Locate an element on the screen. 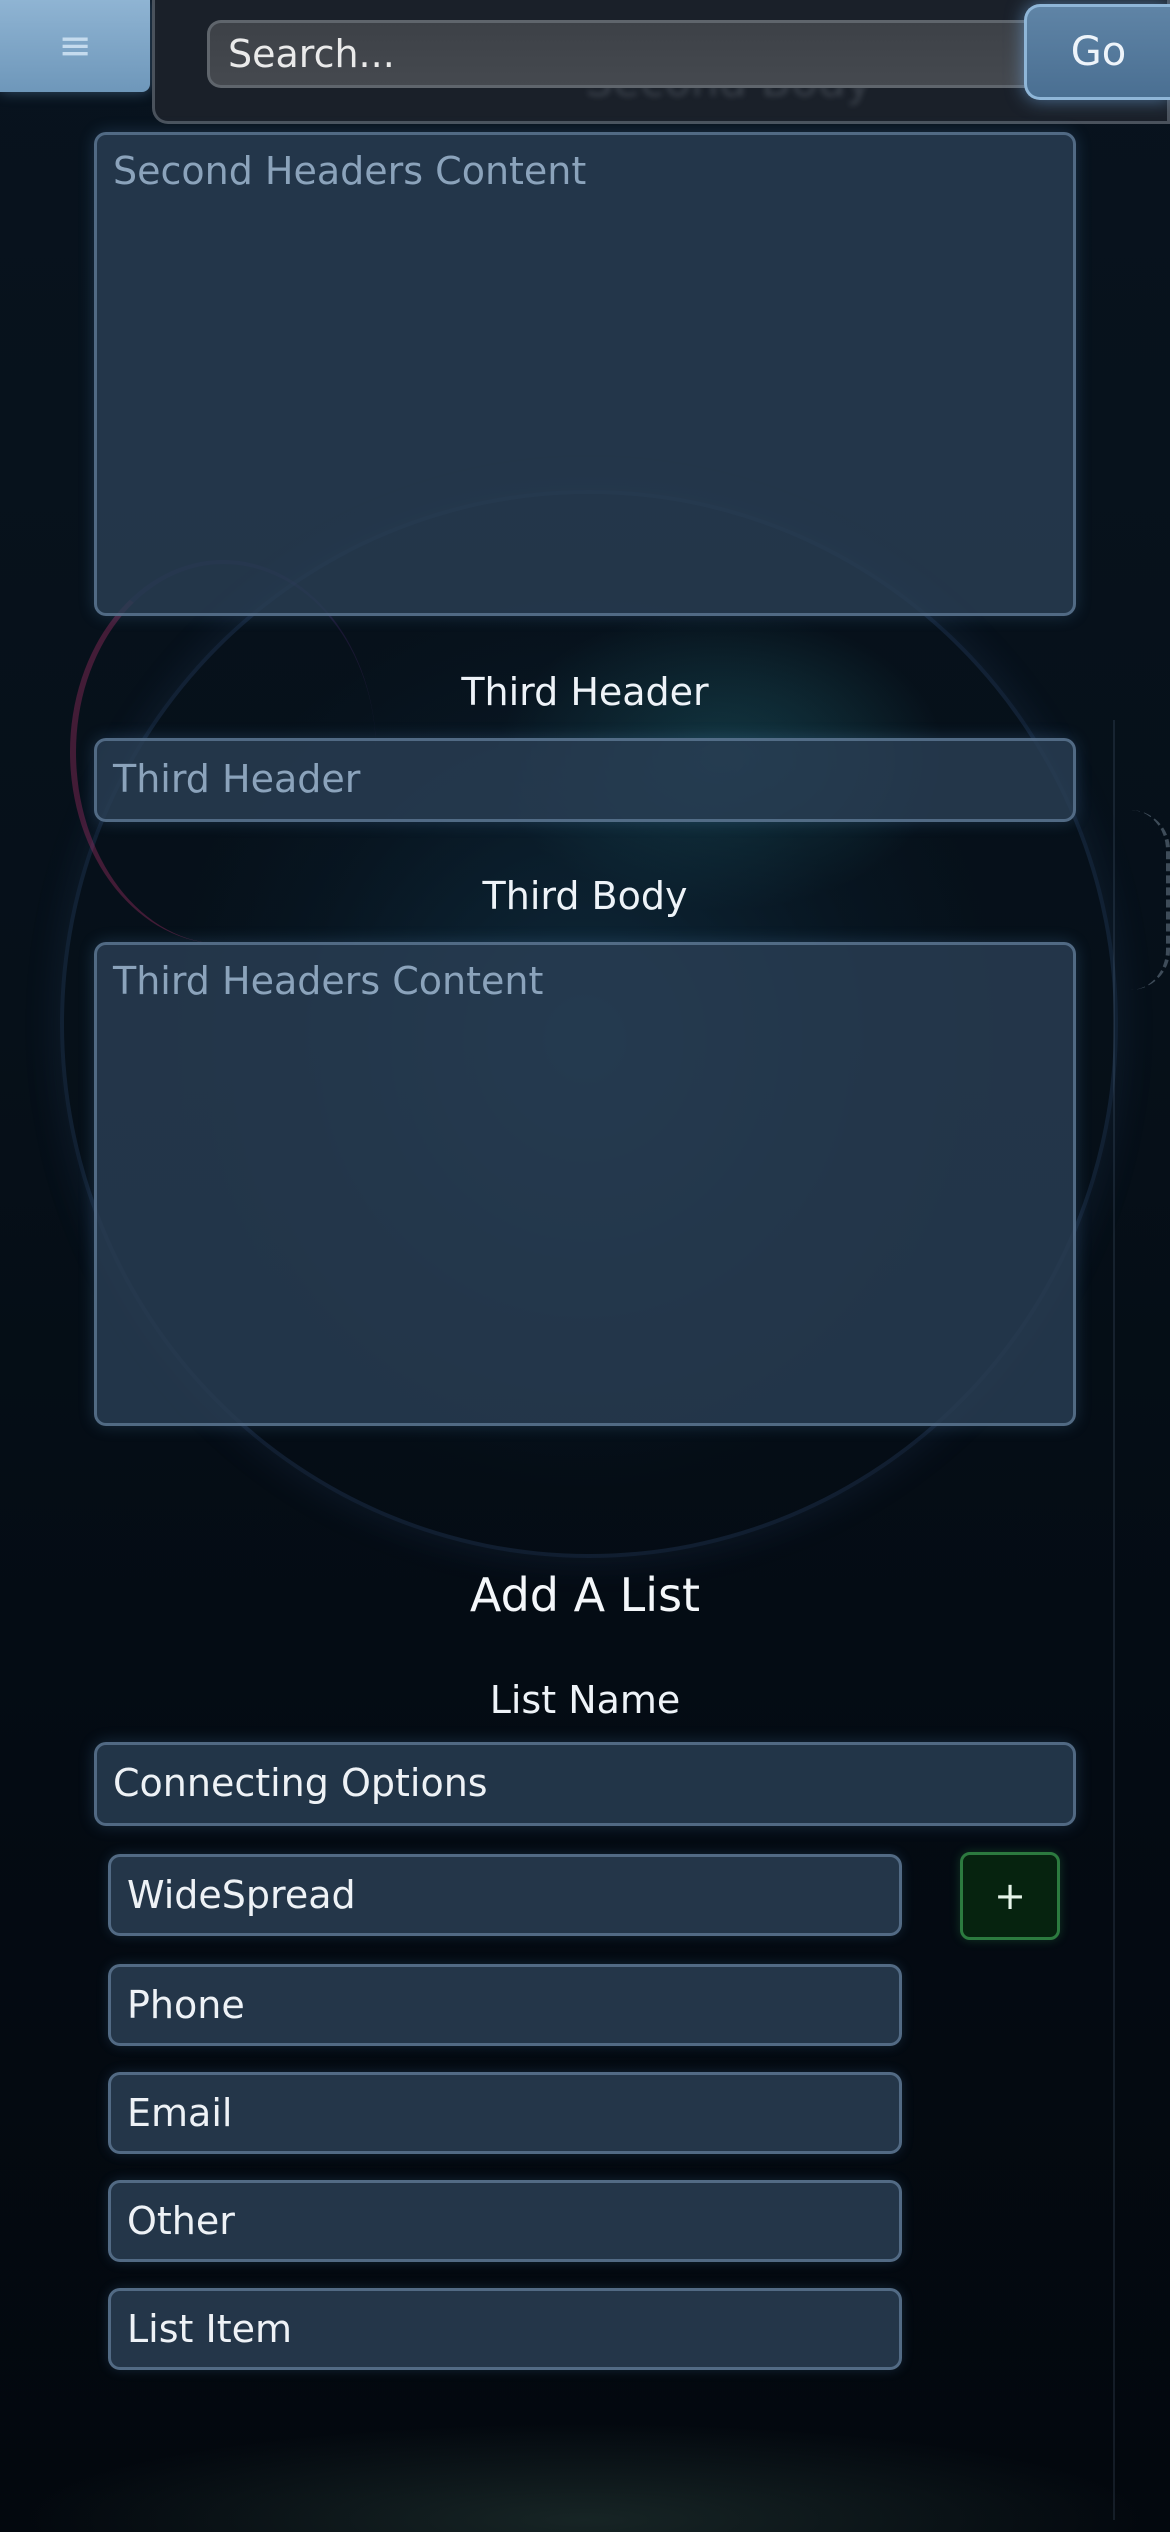  list-name-input: Connecting Options is located at coordinates (585, 1784).